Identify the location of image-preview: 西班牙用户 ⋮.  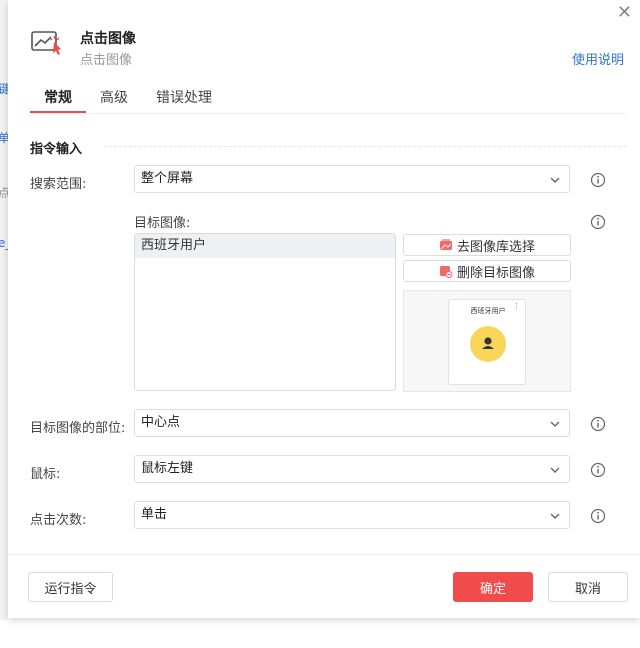
(487, 341).